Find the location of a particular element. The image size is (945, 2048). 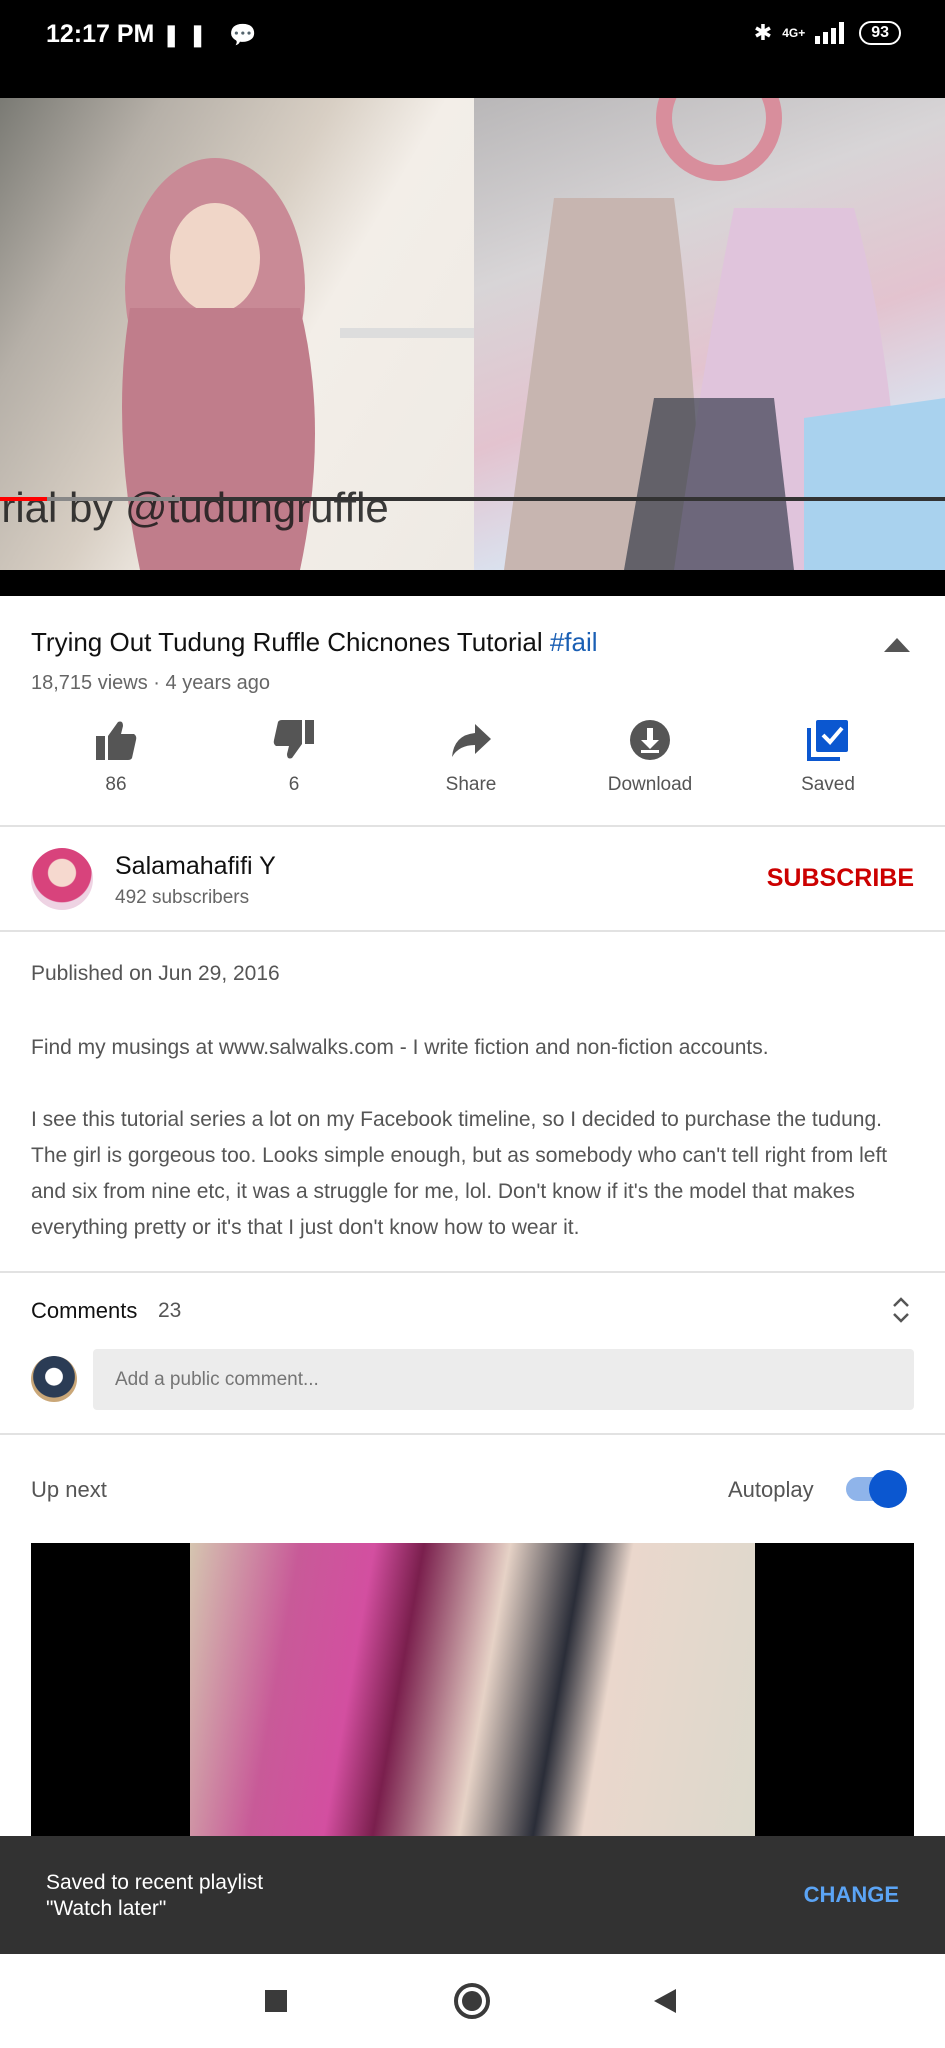

action-bar: 86 6 Share Download Saved is located at coordinates (472, 763).